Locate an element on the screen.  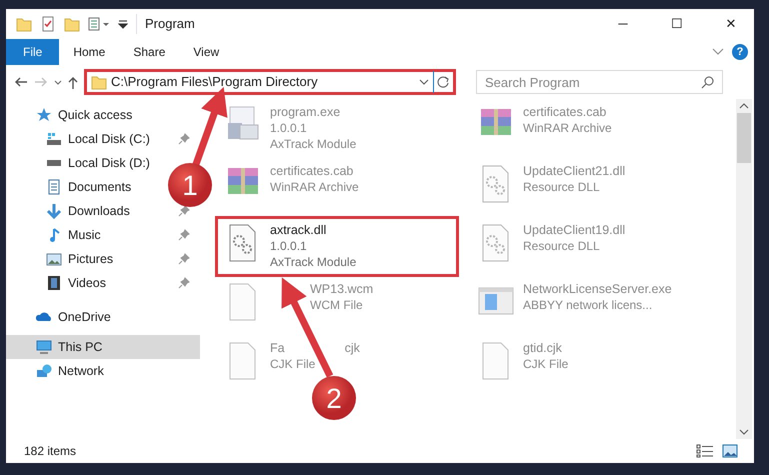
file-name: gtid.cjk is located at coordinates (543, 348).